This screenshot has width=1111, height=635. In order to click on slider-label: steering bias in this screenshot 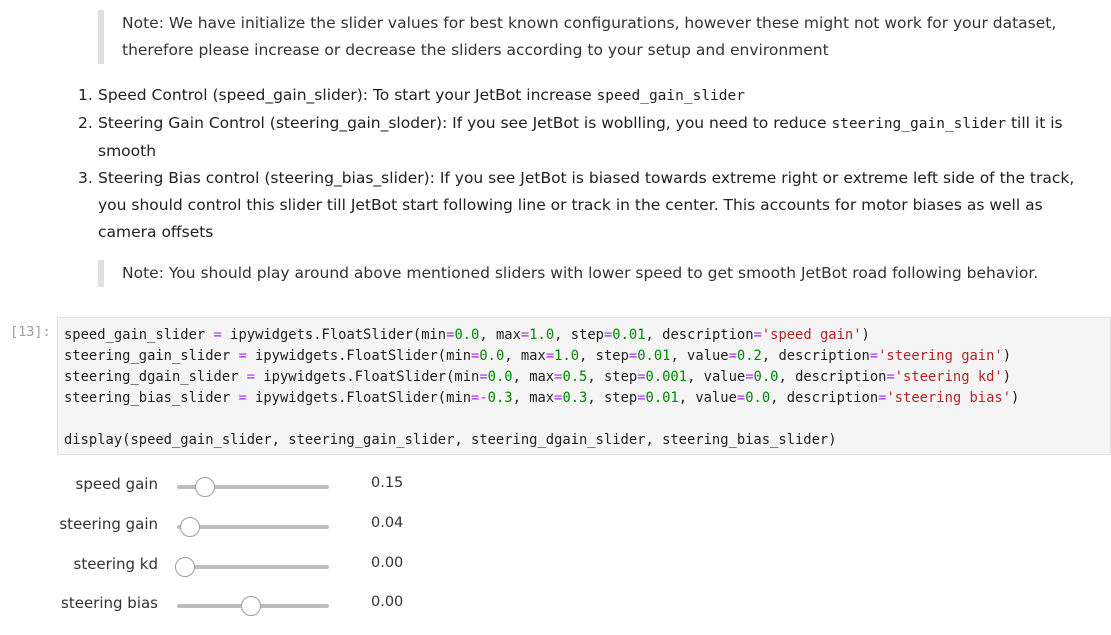, I will do `click(109, 603)`.